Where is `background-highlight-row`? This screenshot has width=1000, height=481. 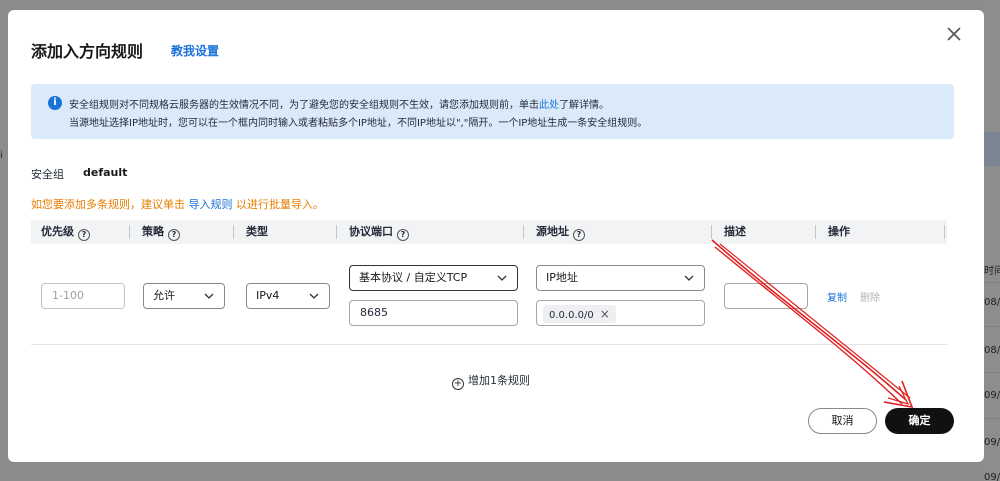 background-highlight-row is located at coordinates (992, 149).